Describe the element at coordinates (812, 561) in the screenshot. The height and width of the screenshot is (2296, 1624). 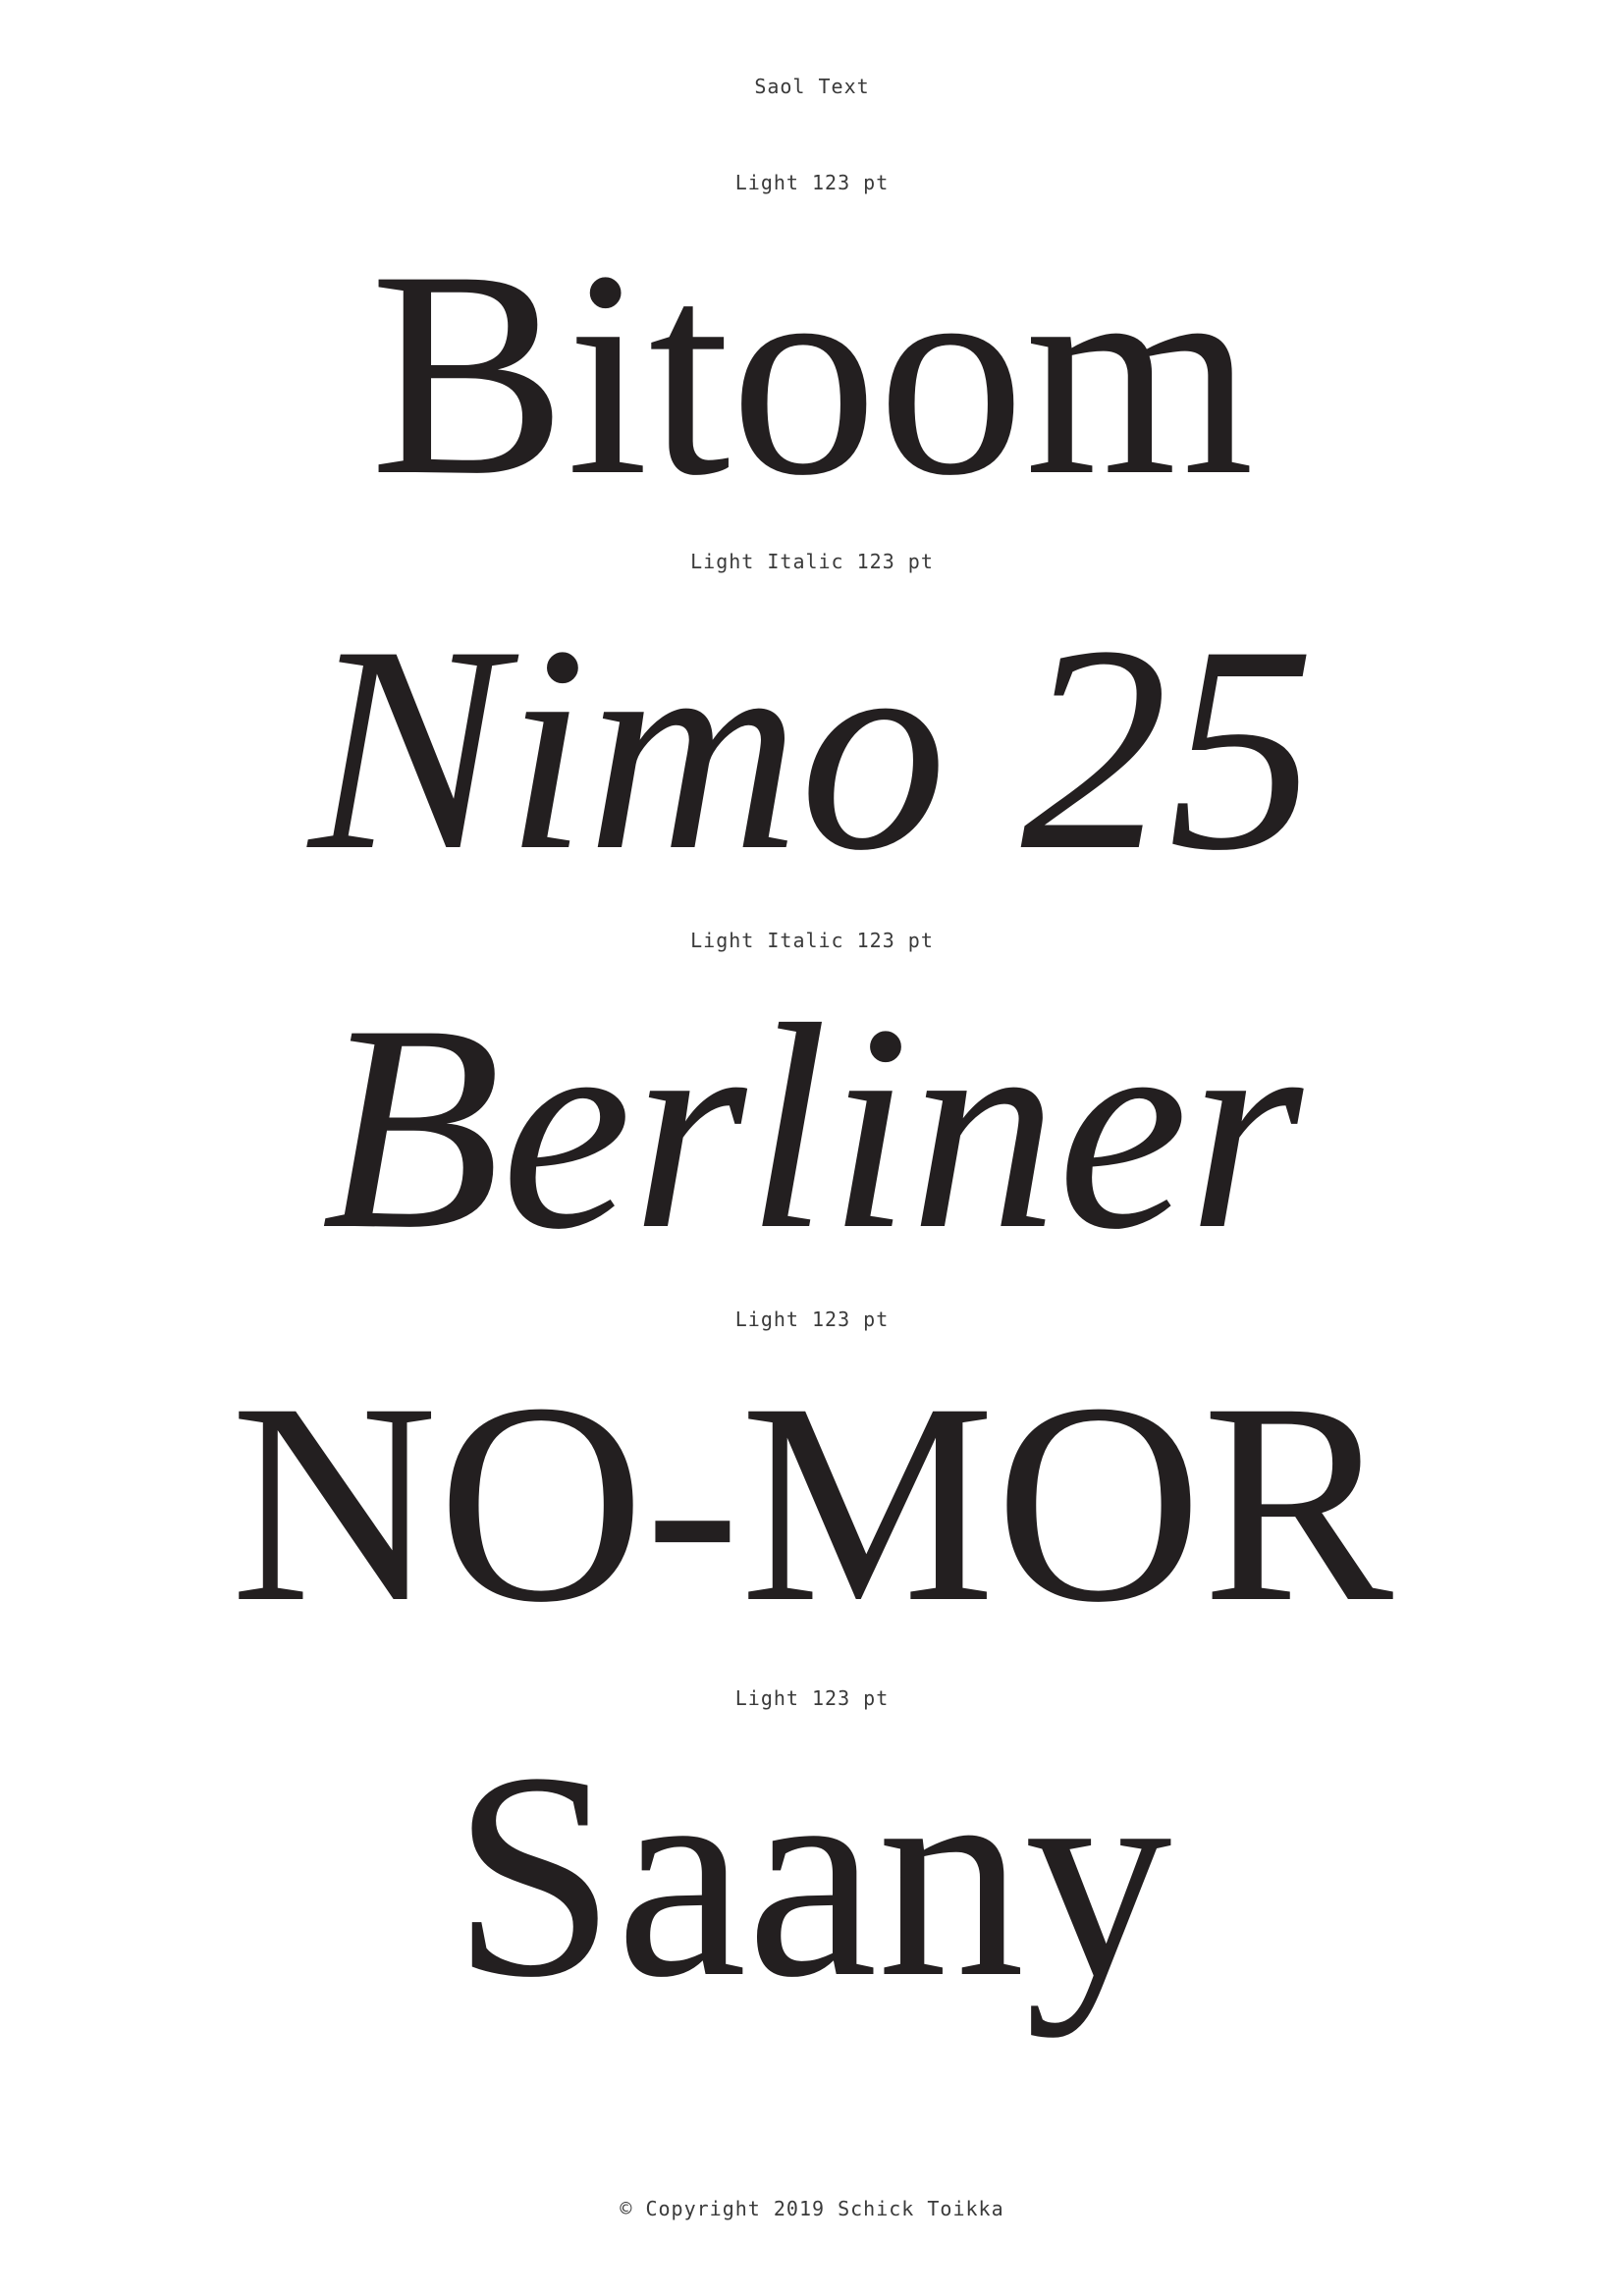
I see `specimen-label-2: Light Italic 123 pt` at that location.